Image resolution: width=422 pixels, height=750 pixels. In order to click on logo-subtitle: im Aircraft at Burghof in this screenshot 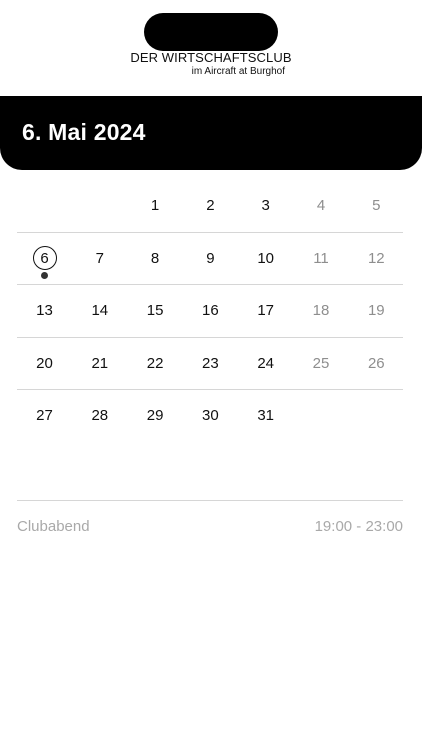, I will do `click(238, 71)`.